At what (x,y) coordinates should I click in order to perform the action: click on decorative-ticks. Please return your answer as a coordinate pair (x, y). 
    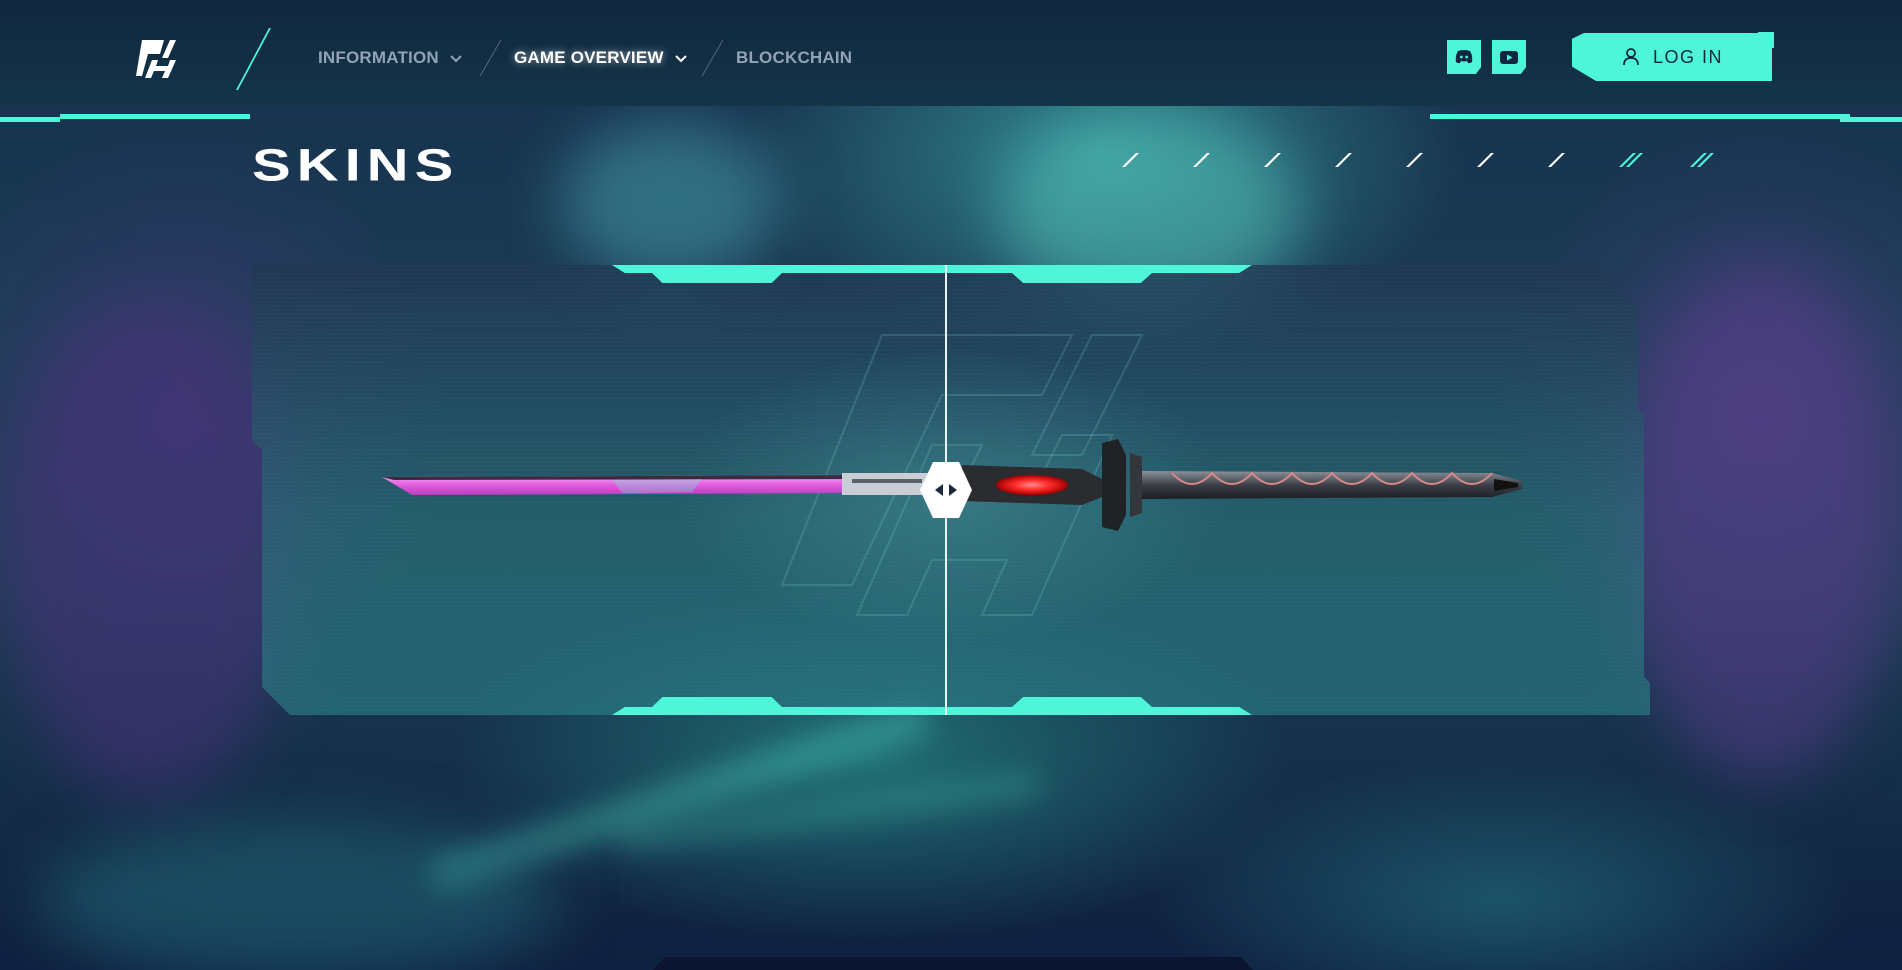
    Looking at the image, I should click on (1418, 160).